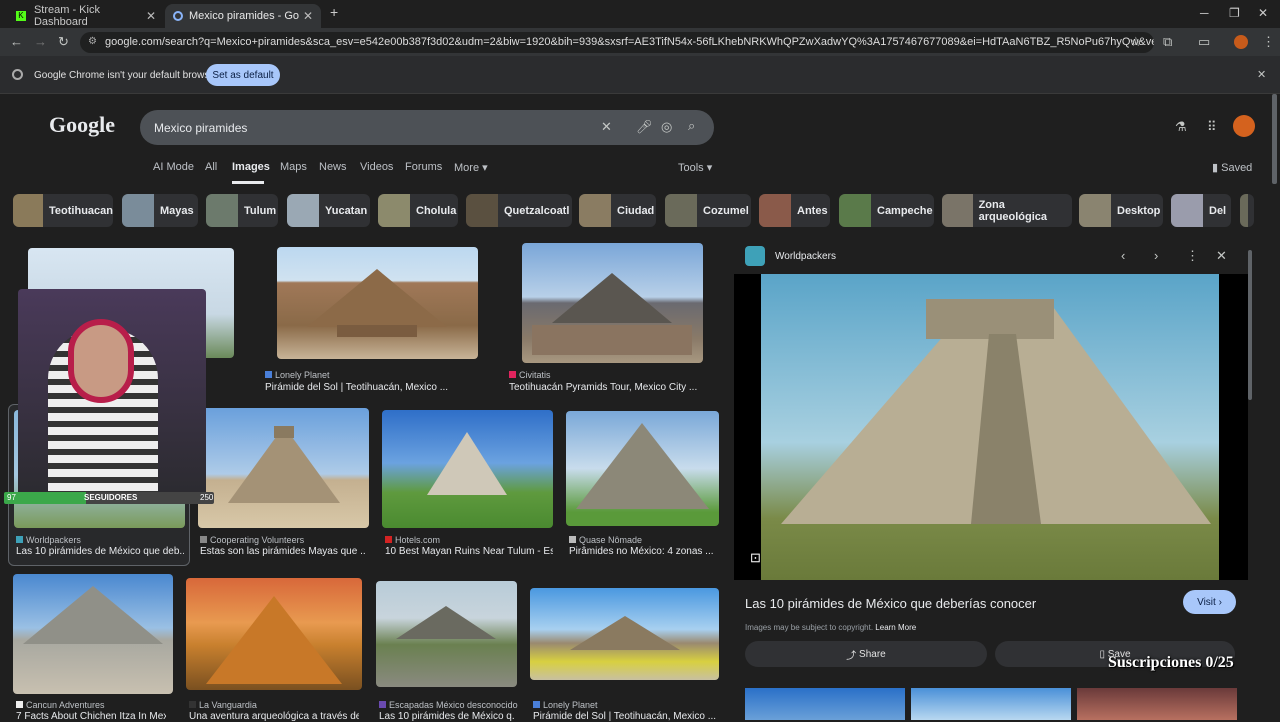 The image size is (1280, 722). What do you see at coordinates (605, 540) in the screenshot?
I see `result-source: Quase Nômade` at bounding box center [605, 540].